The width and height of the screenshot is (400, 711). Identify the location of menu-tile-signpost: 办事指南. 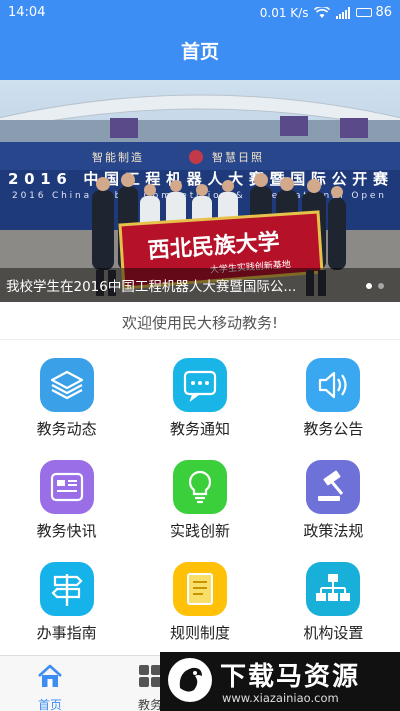
(66, 601).